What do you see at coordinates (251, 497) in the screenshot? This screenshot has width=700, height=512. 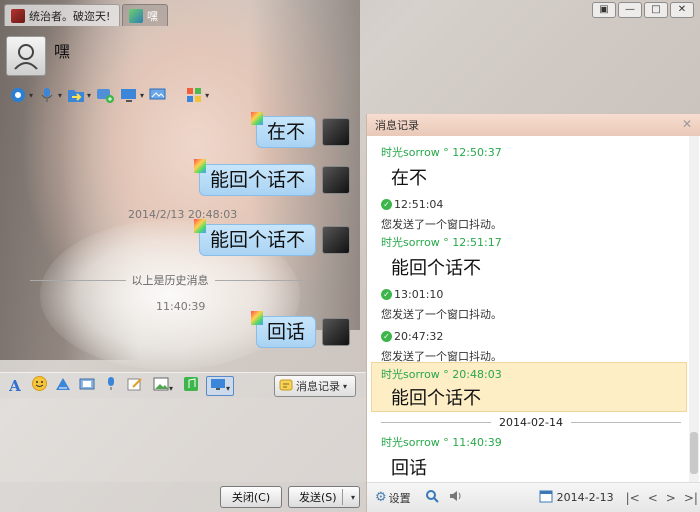 I see `close-button: 关闭(C)` at bounding box center [251, 497].